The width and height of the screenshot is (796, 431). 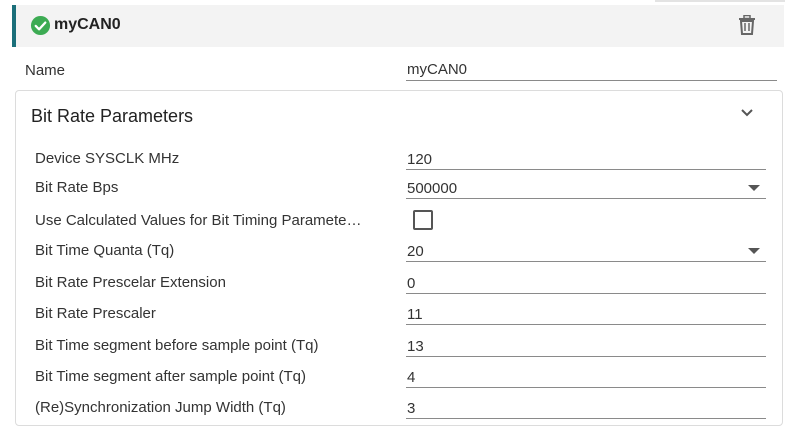 What do you see at coordinates (398, 26) in the screenshot?
I see `module-header: myCAN0` at bounding box center [398, 26].